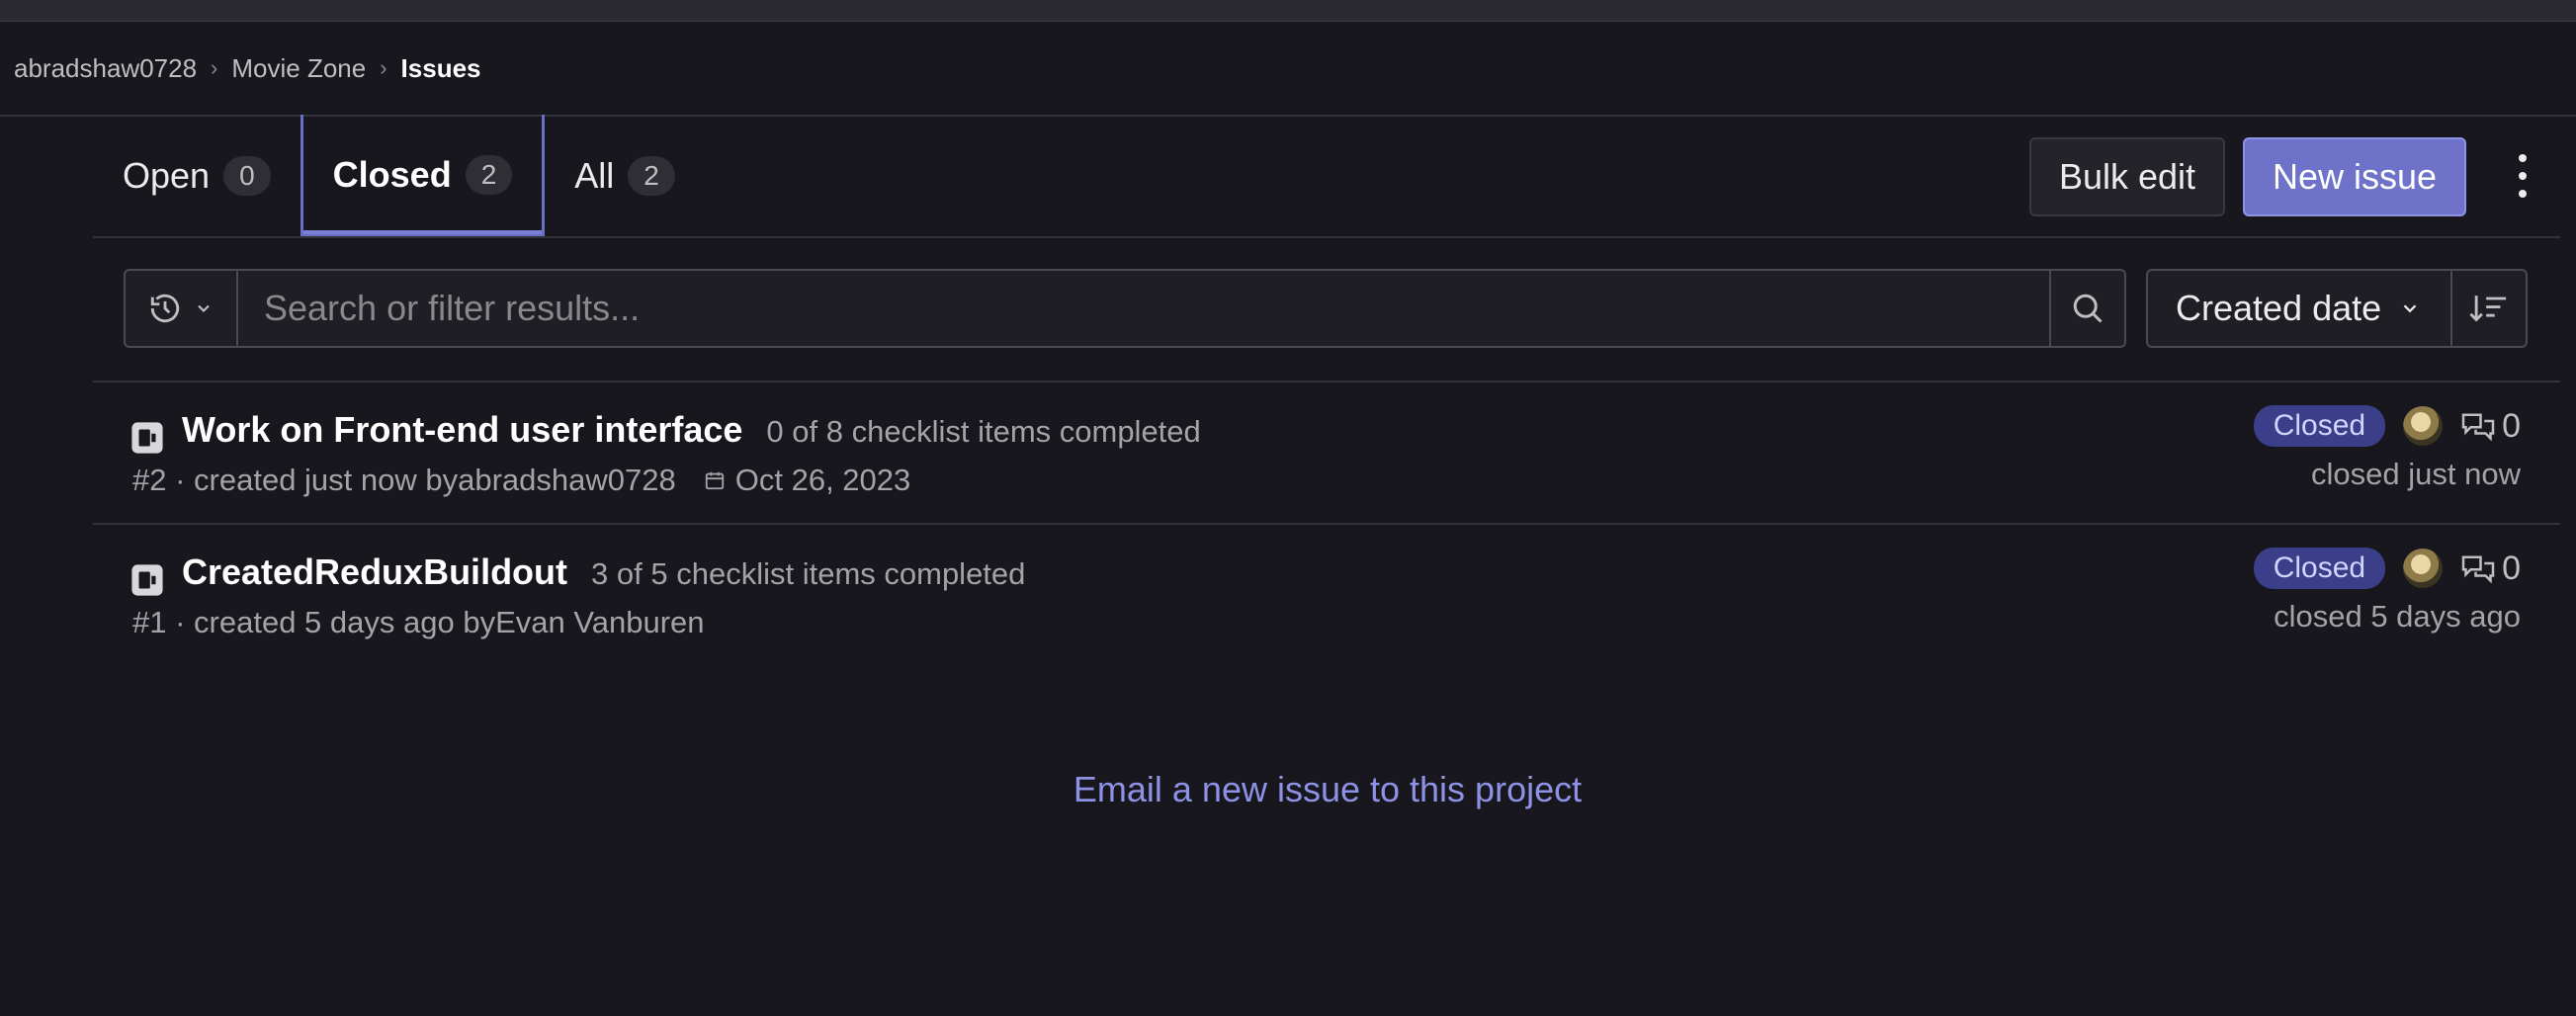 The image size is (2576, 1016). I want to click on history-icon, so click(165, 308).